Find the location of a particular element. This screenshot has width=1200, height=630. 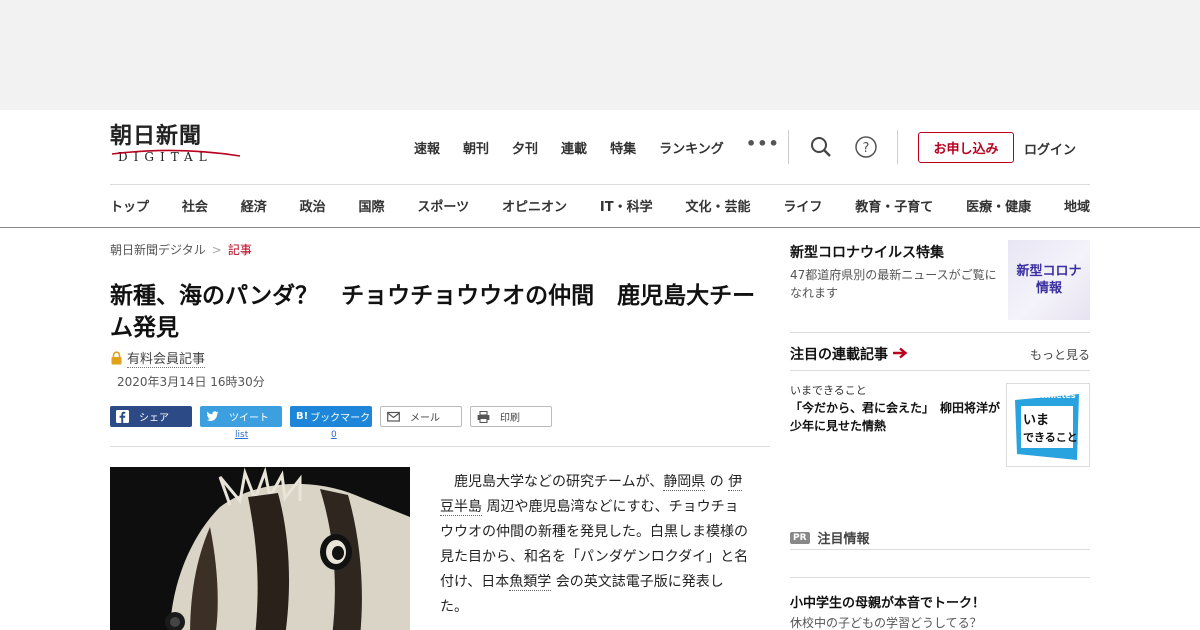

search-icon is located at coordinates (821, 147).